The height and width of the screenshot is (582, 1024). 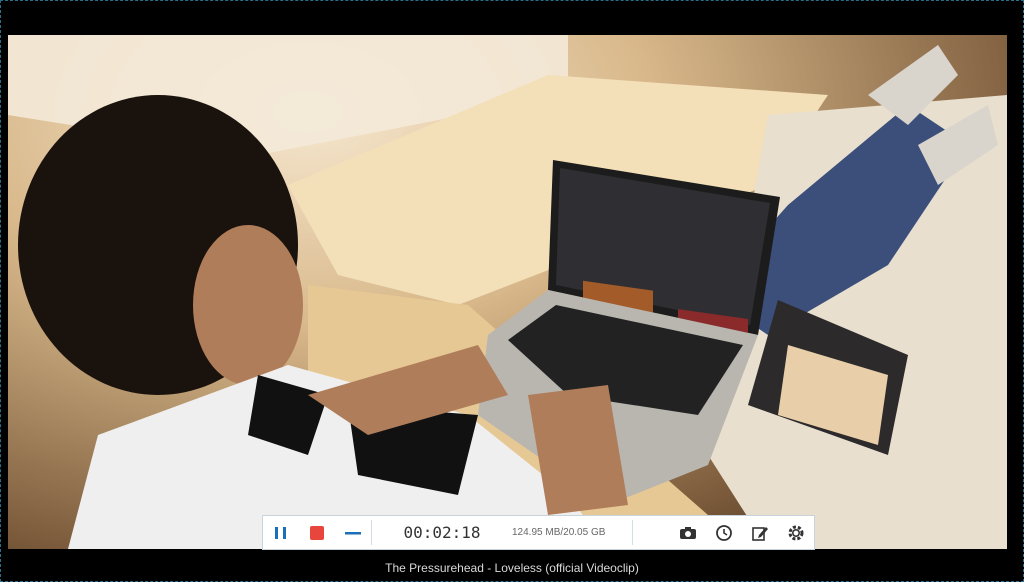 I want to click on camera-icon, so click(x=688, y=532).